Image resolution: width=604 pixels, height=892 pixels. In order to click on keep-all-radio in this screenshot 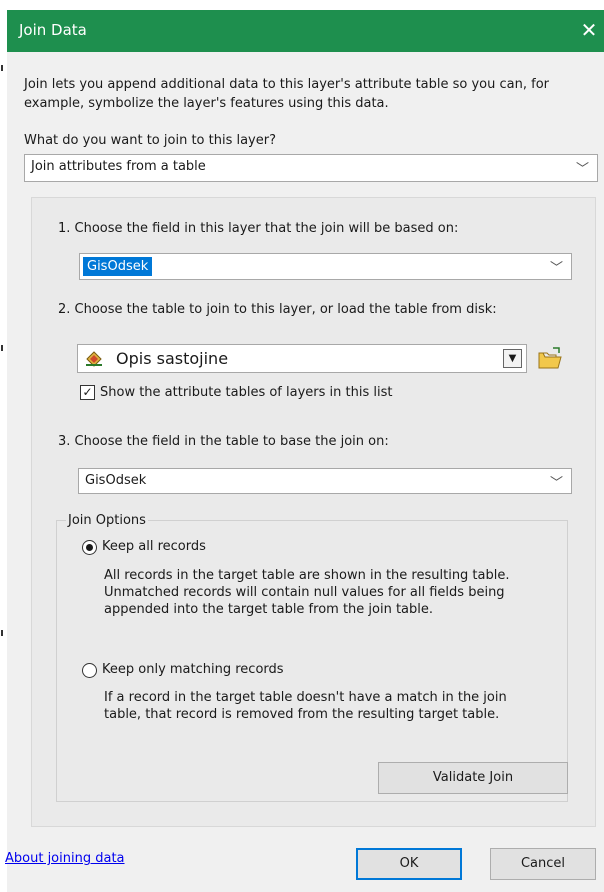, I will do `click(89, 547)`.